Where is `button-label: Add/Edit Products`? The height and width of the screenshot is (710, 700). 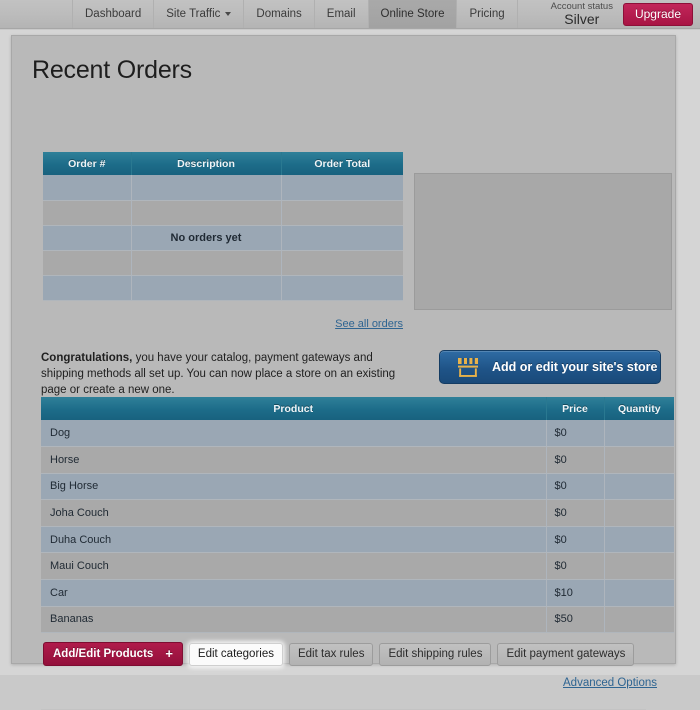
button-label: Add/Edit Products is located at coordinates (103, 653).